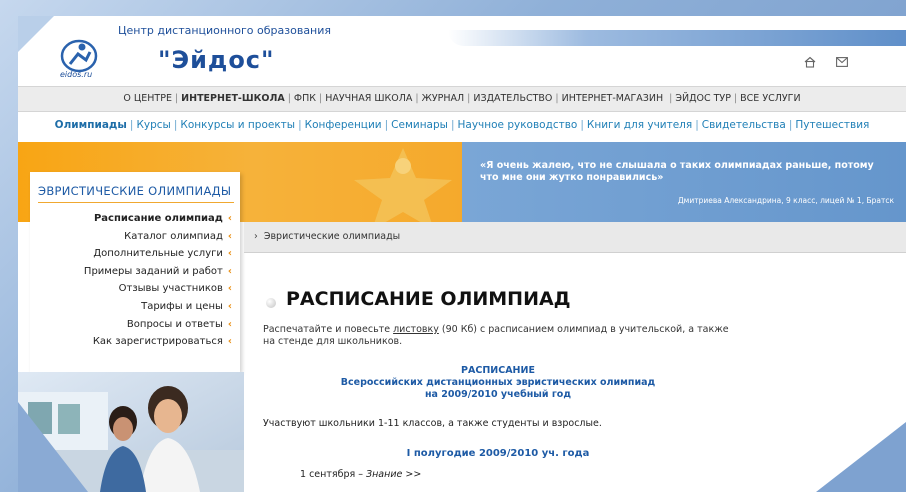 Image resolution: width=906 pixels, height=492 pixels. What do you see at coordinates (498, 453) in the screenshot?
I see `halfyear-heading: I полугодие 2009/2010 уч. года` at bounding box center [498, 453].